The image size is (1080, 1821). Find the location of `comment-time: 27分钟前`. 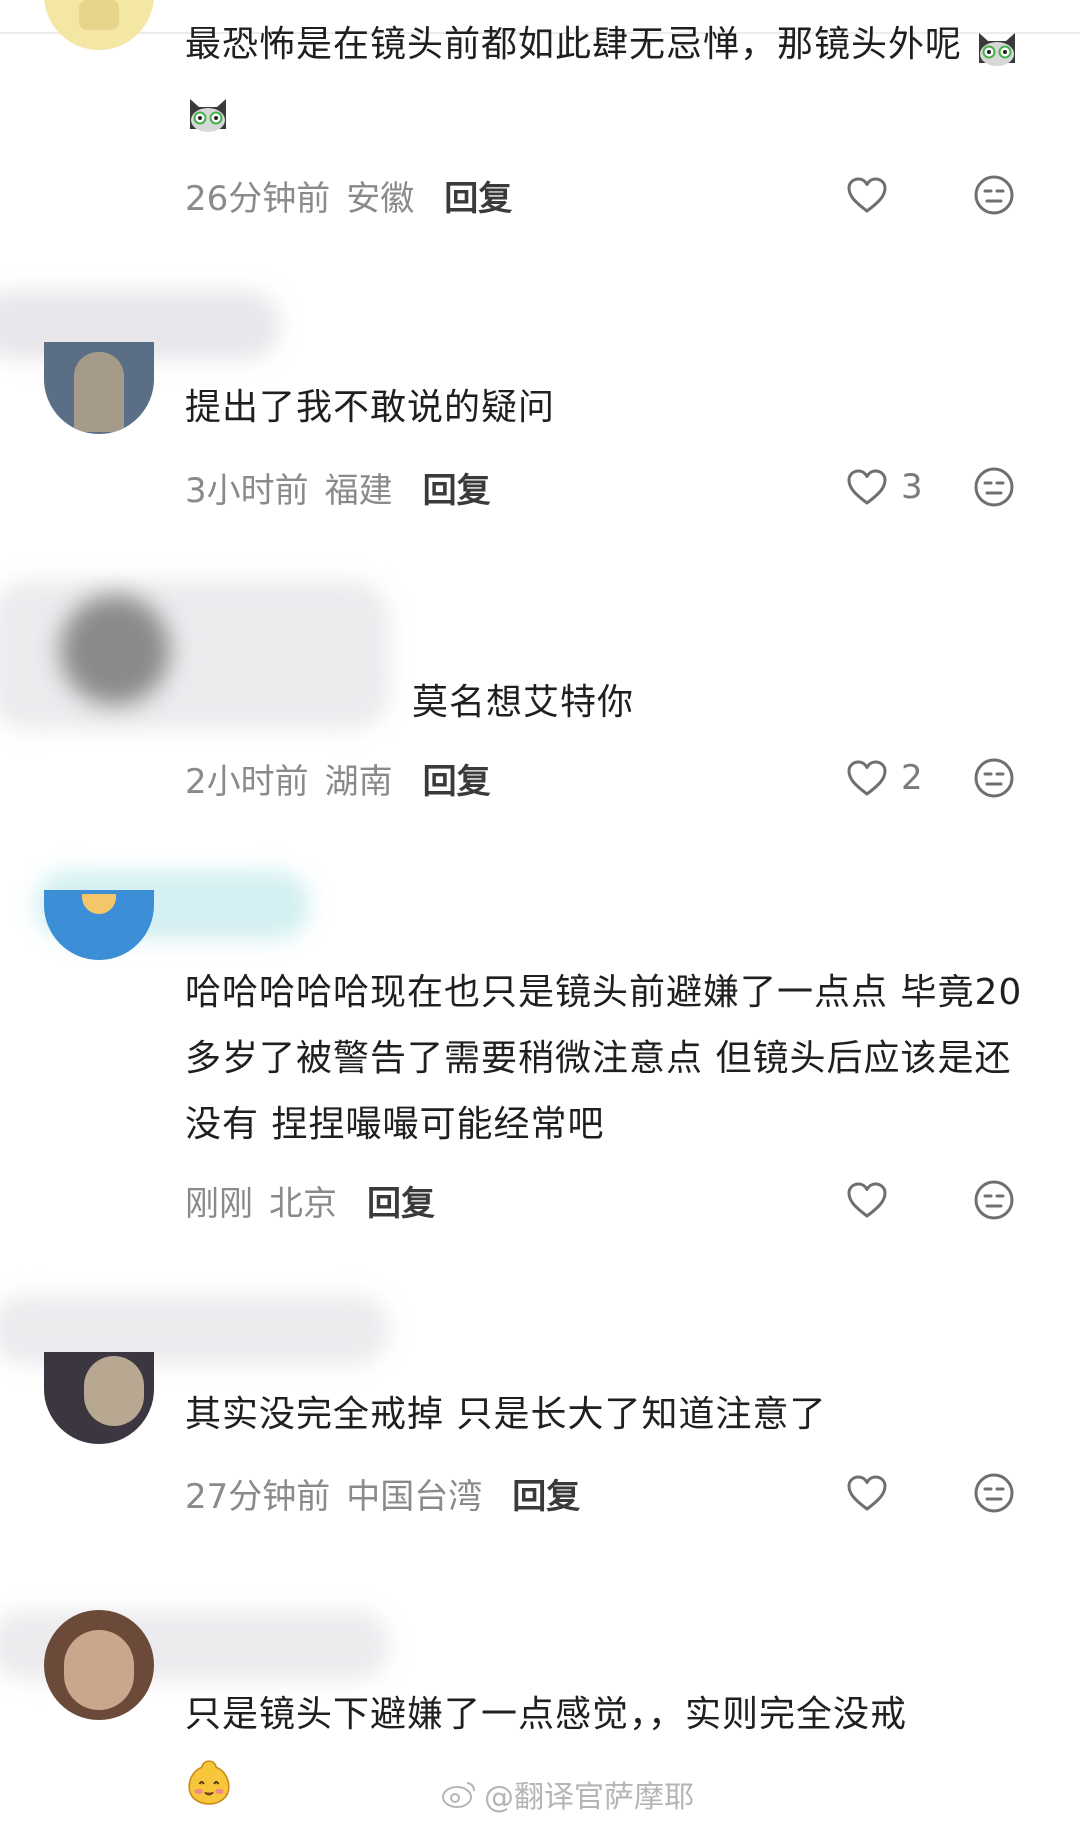

comment-time: 27分钟前 is located at coordinates (258, 1496).